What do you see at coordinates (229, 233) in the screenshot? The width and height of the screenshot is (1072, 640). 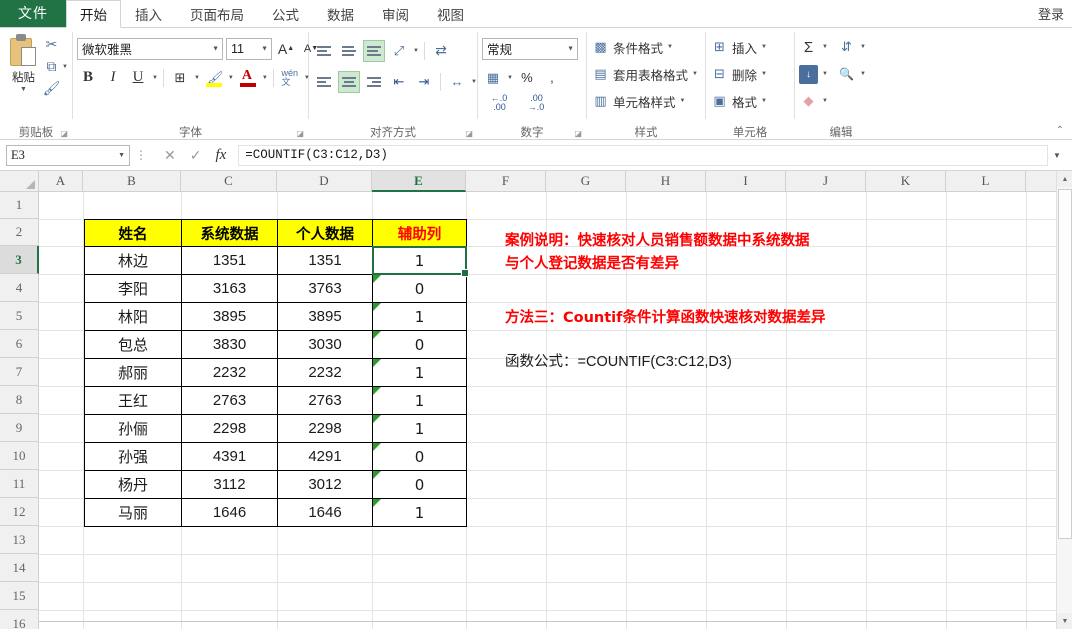 I see `header-cell-system: 系统数据` at bounding box center [229, 233].